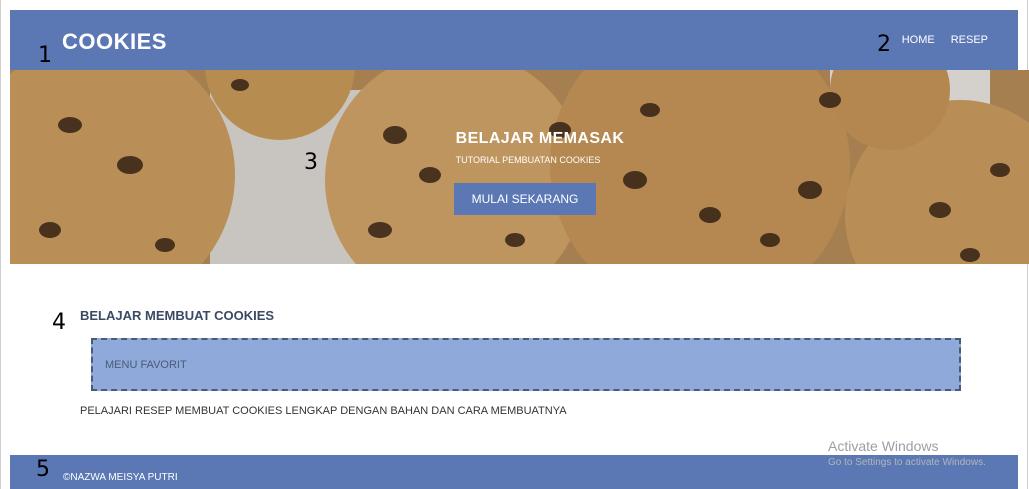 This screenshot has width=1029, height=489. What do you see at coordinates (114, 42) in the screenshot?
I see `site-logo: COOKIES` at bounding box center [114, 42].